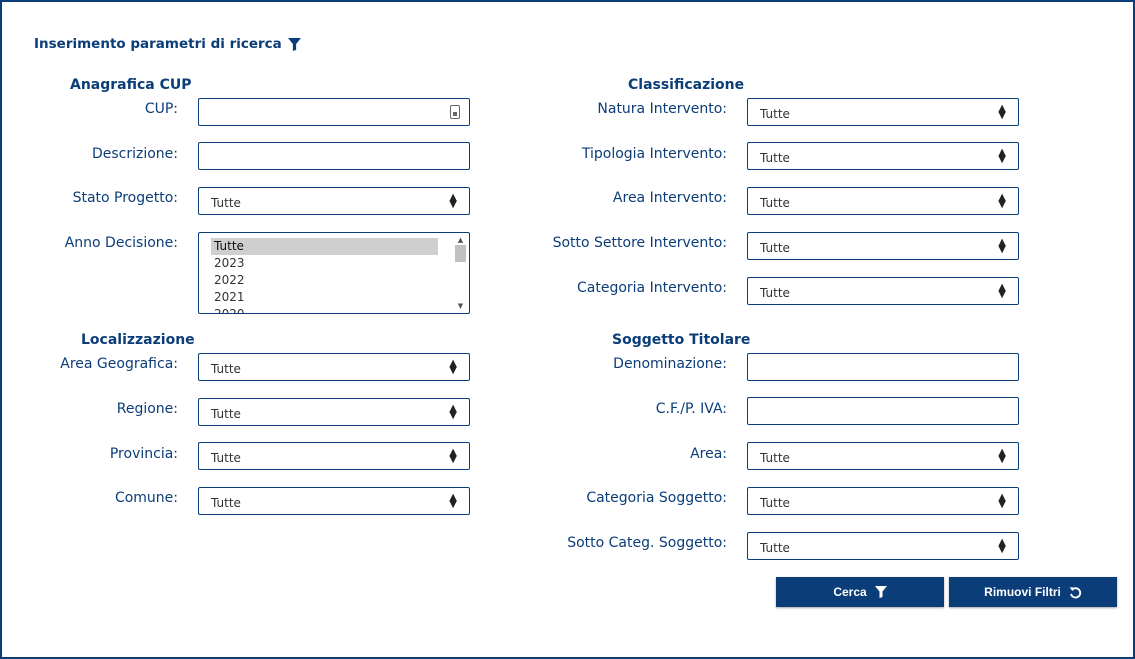 This screenshot has width=1135, height=659. Describe the element at coordinates (883, 156) in the screenshot. I see `tipologia-intervento-select: Tutte ▲ ▼` at that location.